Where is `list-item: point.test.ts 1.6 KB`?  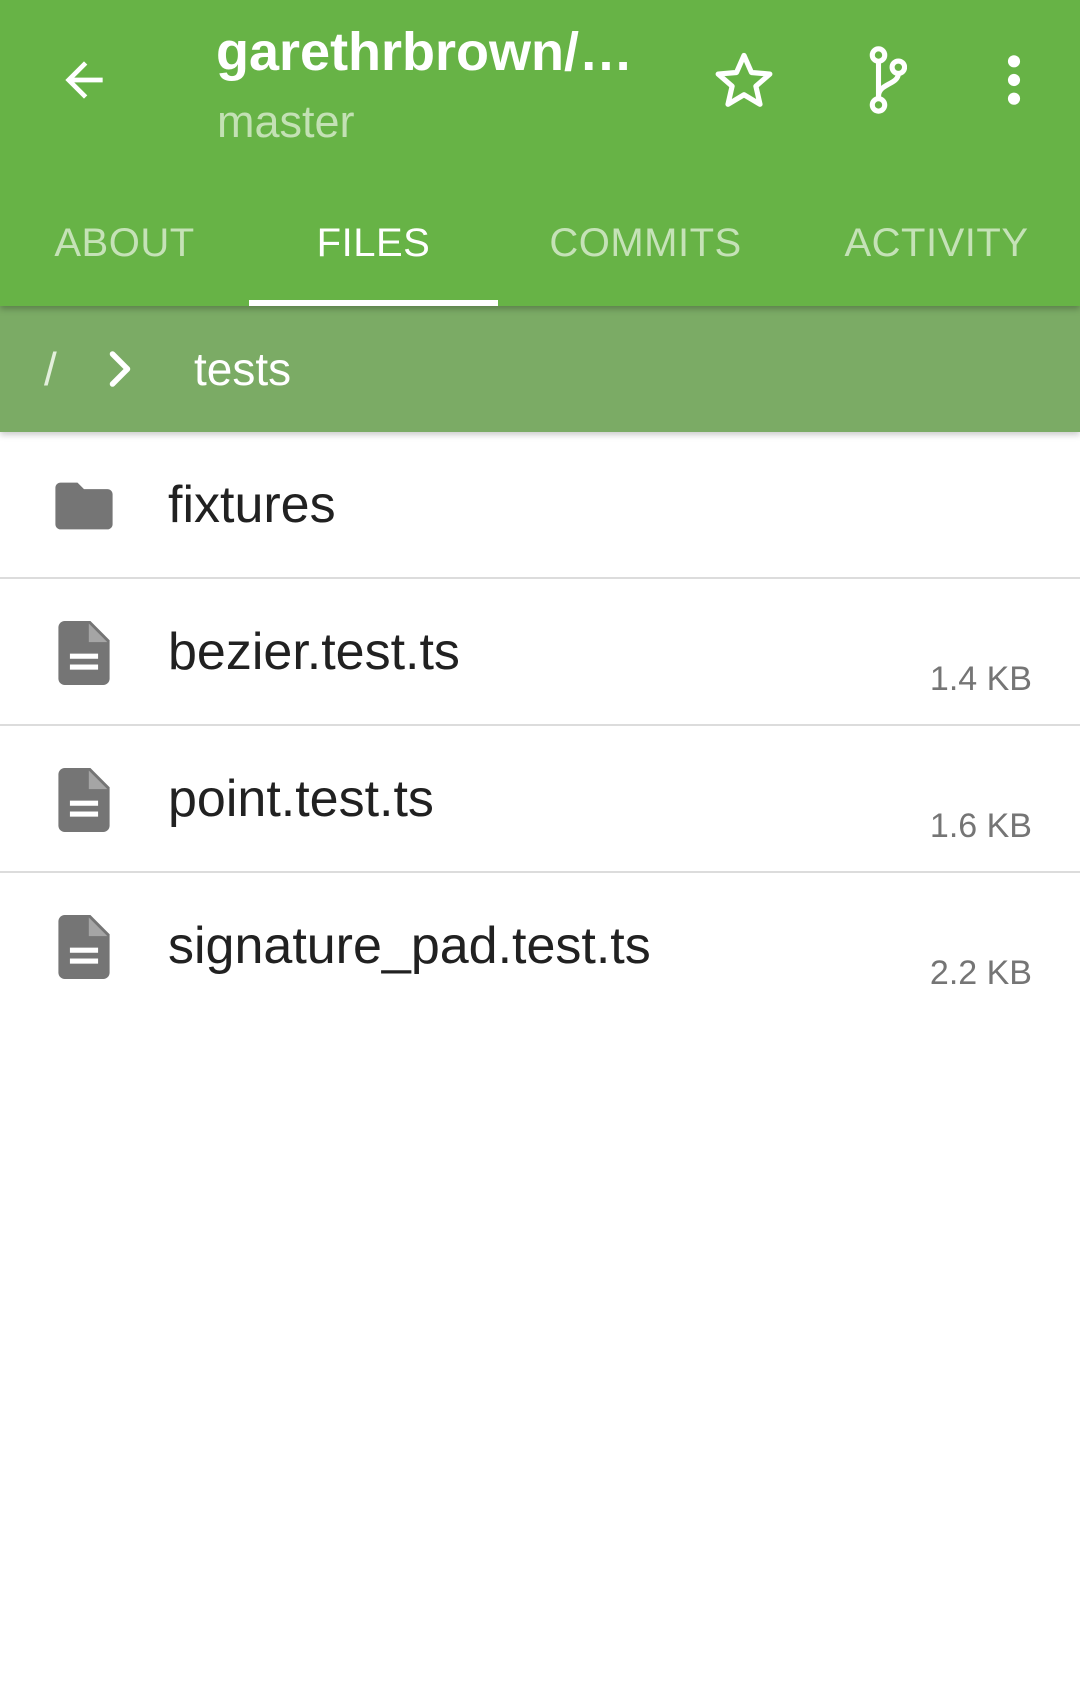
list-item: point.test.ts 1.6 KB is located at coordinates (540, 799).